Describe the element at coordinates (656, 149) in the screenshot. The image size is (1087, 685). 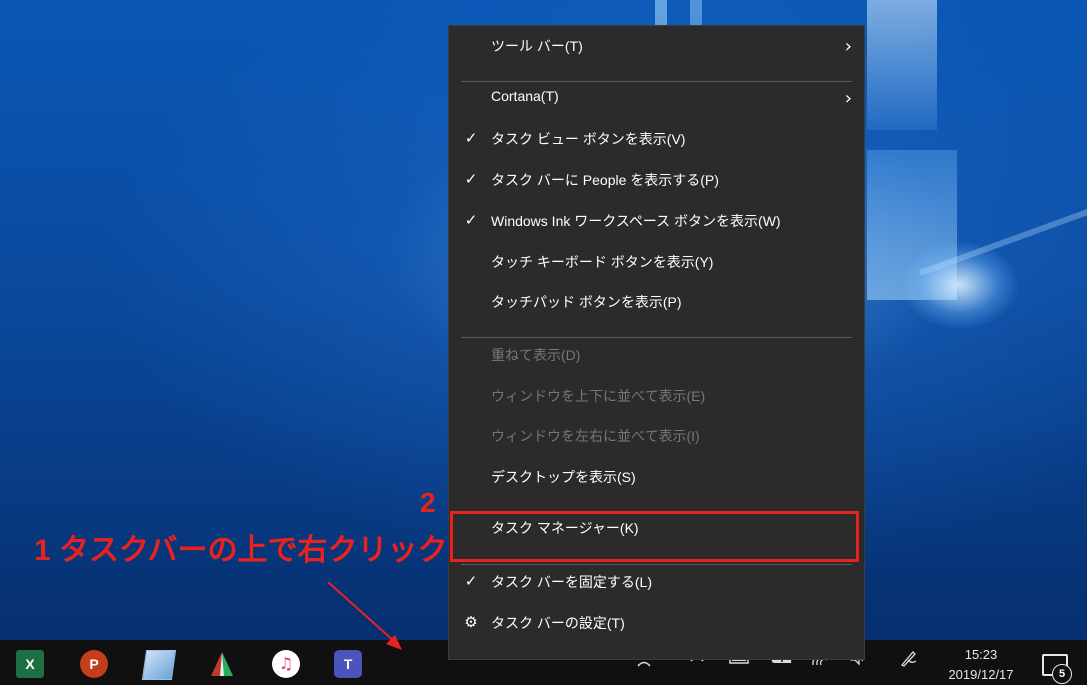
I see `menu-item-show-task-view: ✓ タスク ビュー ボタンを表示(V)` at that location.